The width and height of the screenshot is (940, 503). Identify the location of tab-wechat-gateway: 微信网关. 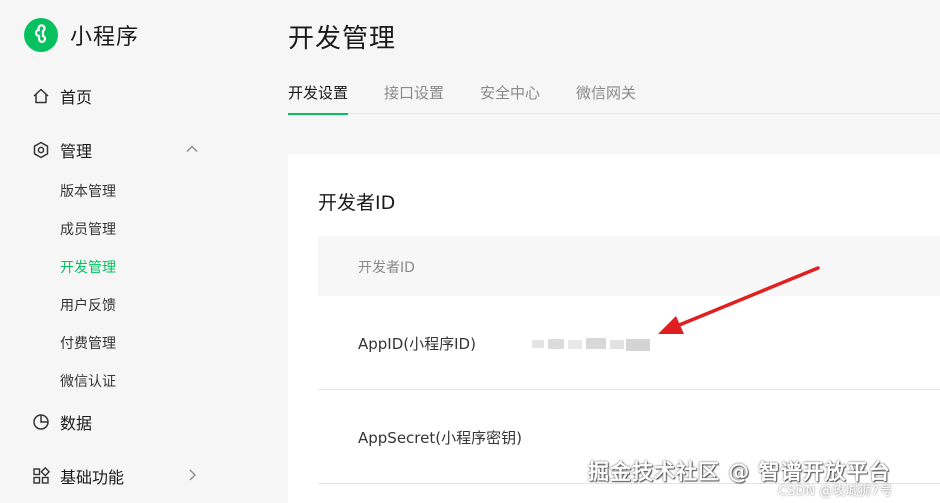
(606, 98).